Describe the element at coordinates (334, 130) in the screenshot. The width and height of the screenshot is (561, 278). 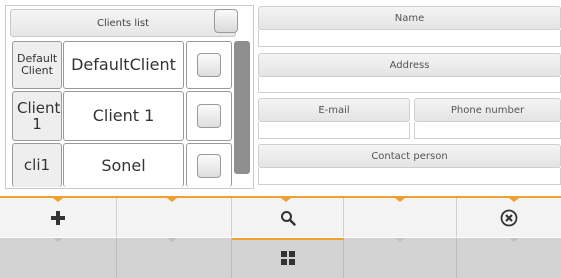
I see `email-field` at that location.